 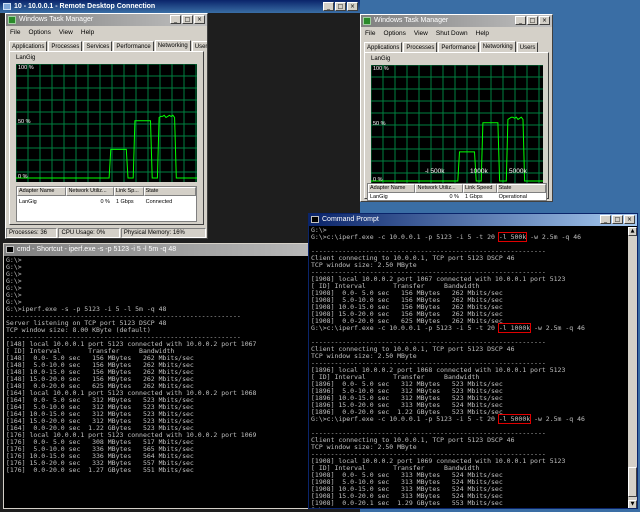 I want to click on client-console-controls: _ □ ×, so click(x=617, y=219).